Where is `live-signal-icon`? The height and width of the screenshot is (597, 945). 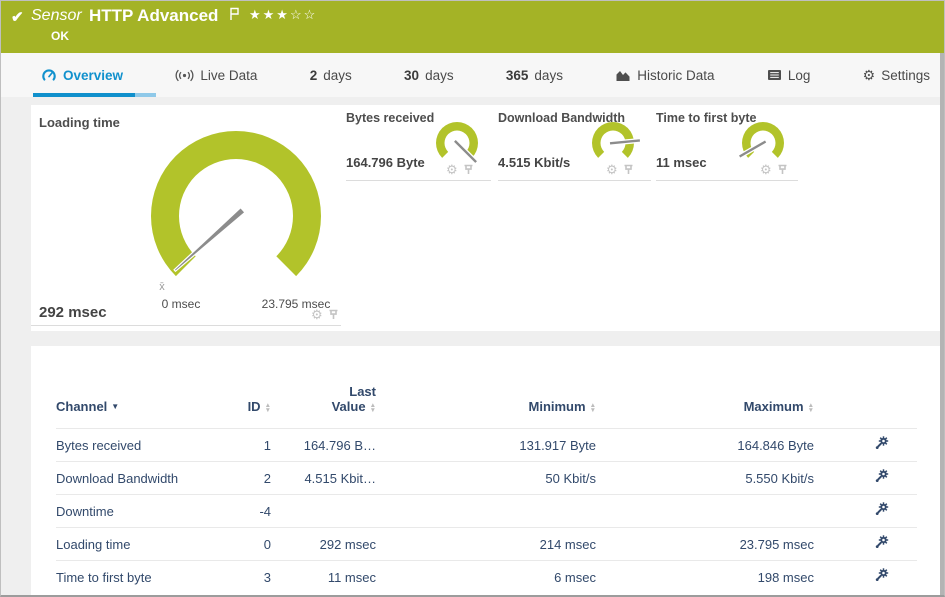
live-signal-icon is located at coordinates (184, 75).